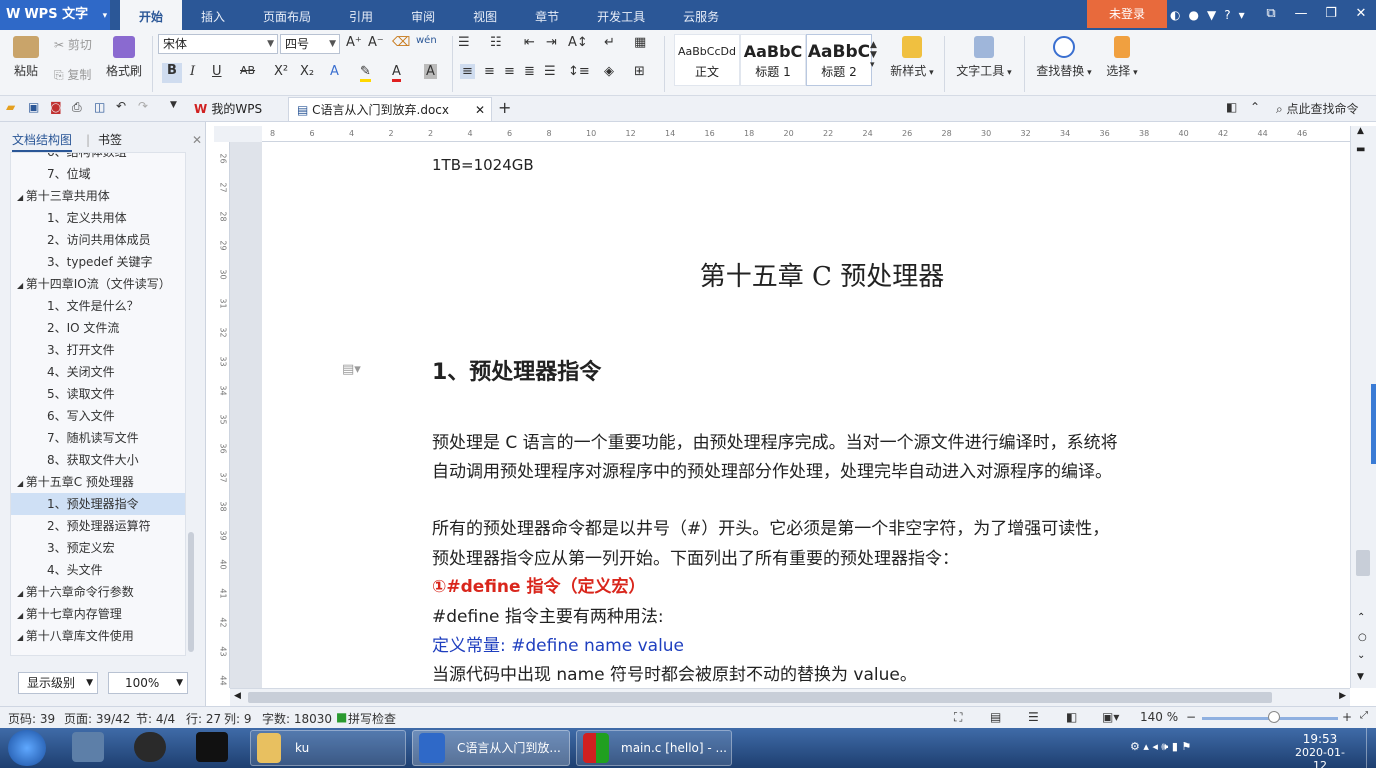 The height and width of the screenshot is (772, 1376). Describe the element at coordinates (310, 44) in the screenshot. I see `font-size-select: 四号 ▼` at that location.